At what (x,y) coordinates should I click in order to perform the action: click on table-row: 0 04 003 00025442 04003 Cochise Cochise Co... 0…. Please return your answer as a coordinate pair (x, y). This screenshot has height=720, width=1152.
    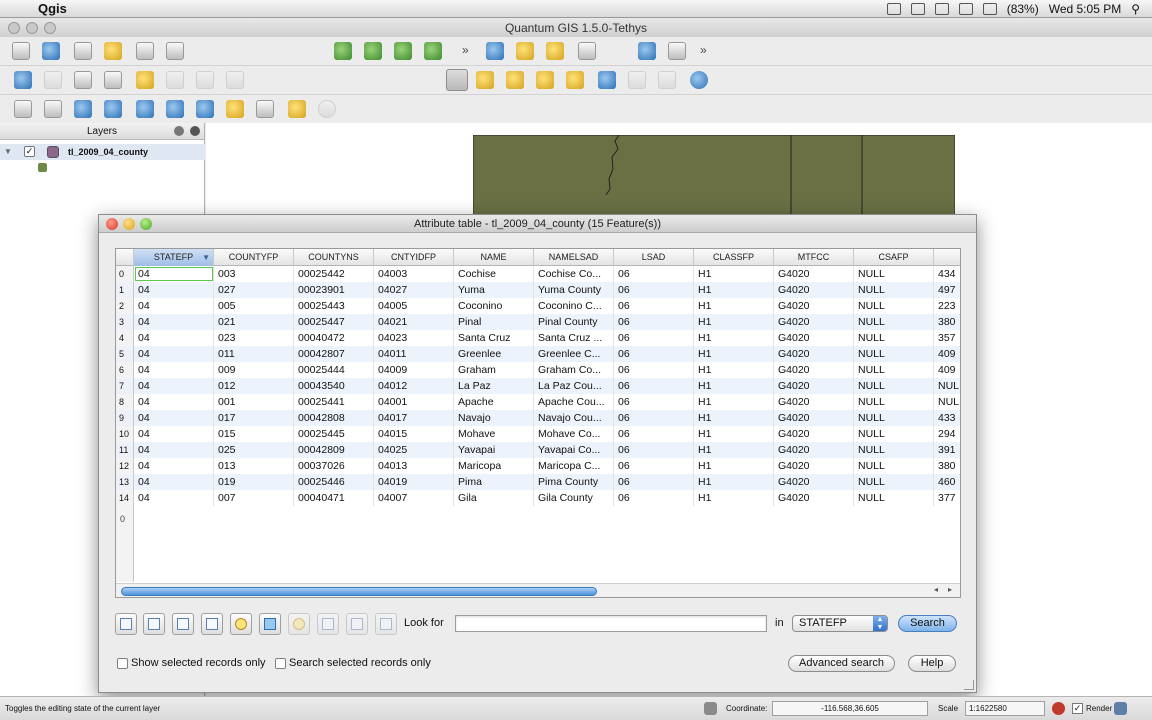
    Looking at the image, I should click on (538, 274).